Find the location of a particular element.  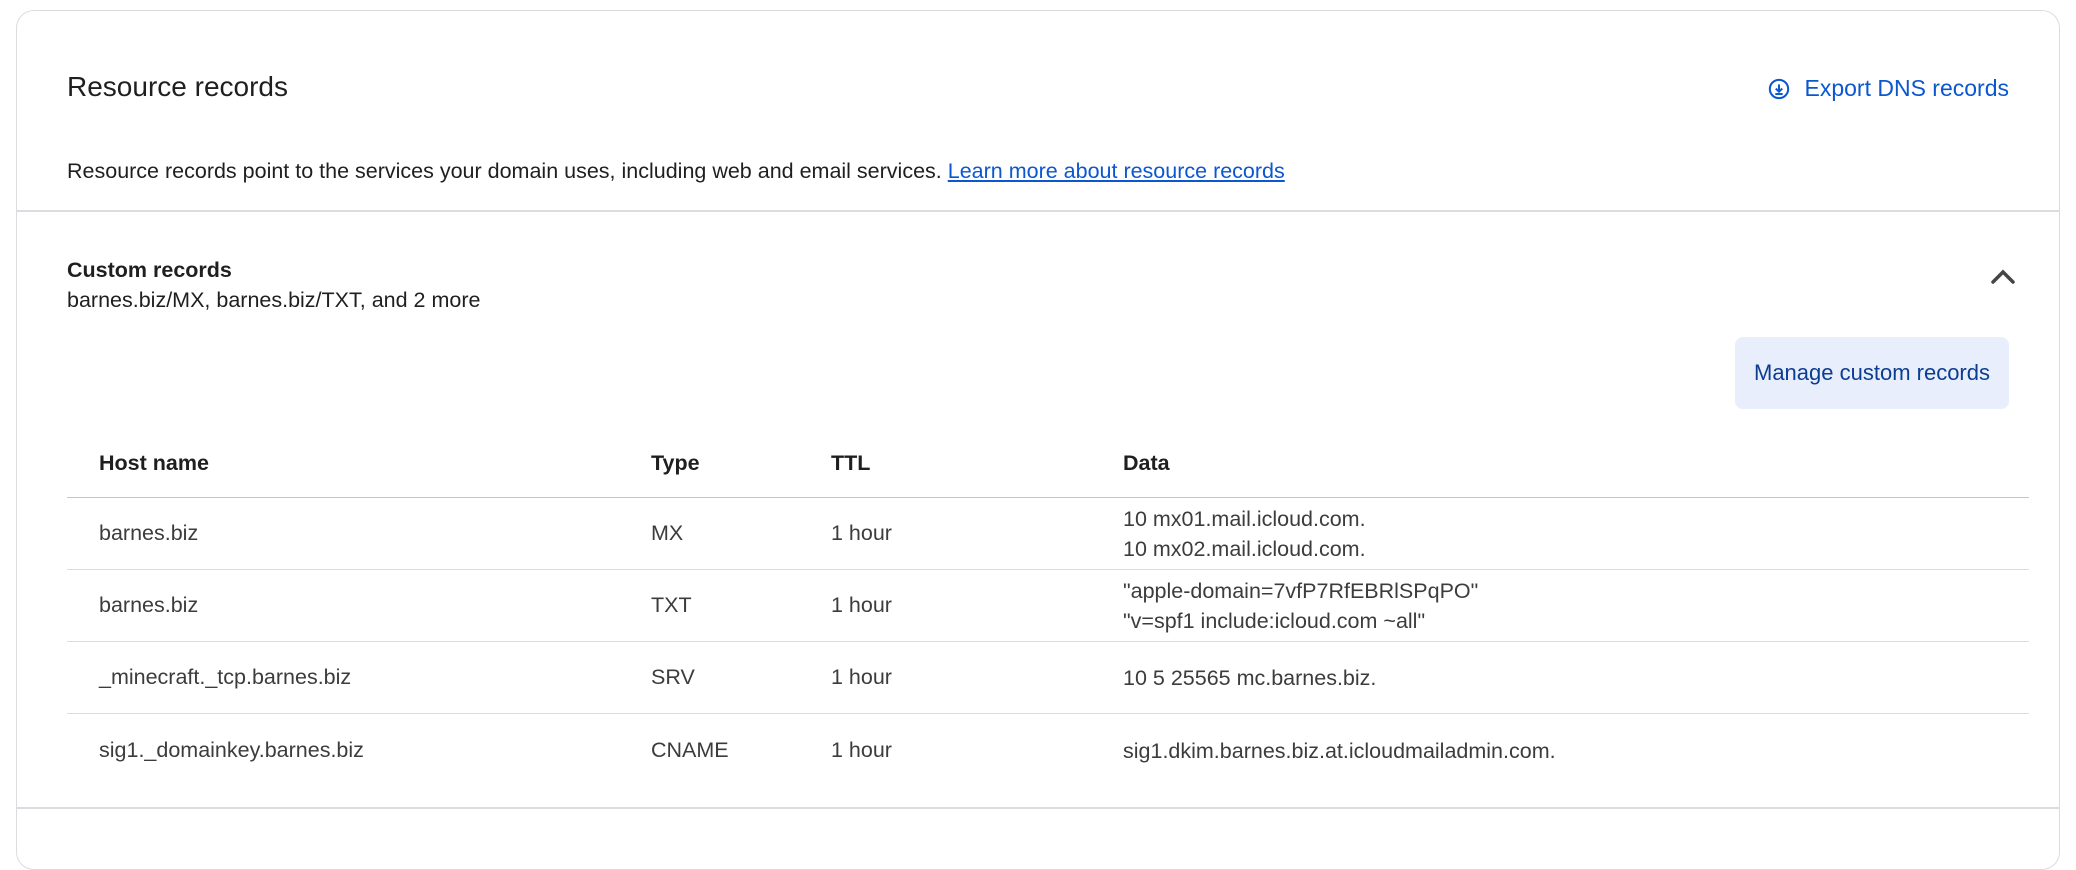

export-dns-records-label: Export DNS records is located at coordinates (1906, 88).